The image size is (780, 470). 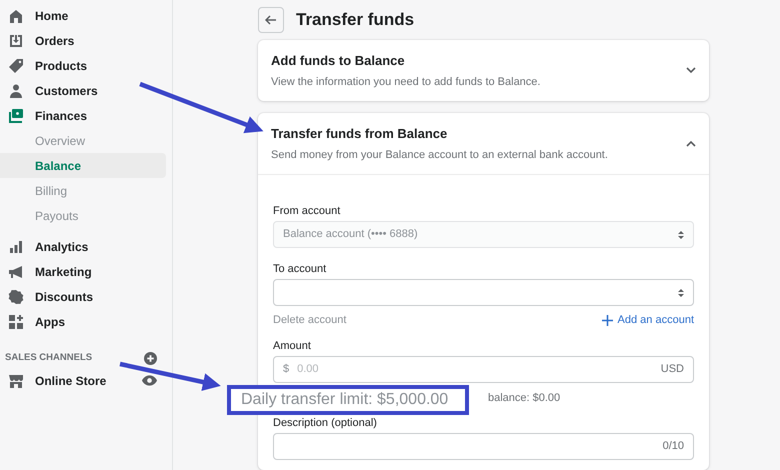 What do you see at coordinates (16, 380) in the screenshot?
I see `storefront-icon` at bounding box center [16, 380].